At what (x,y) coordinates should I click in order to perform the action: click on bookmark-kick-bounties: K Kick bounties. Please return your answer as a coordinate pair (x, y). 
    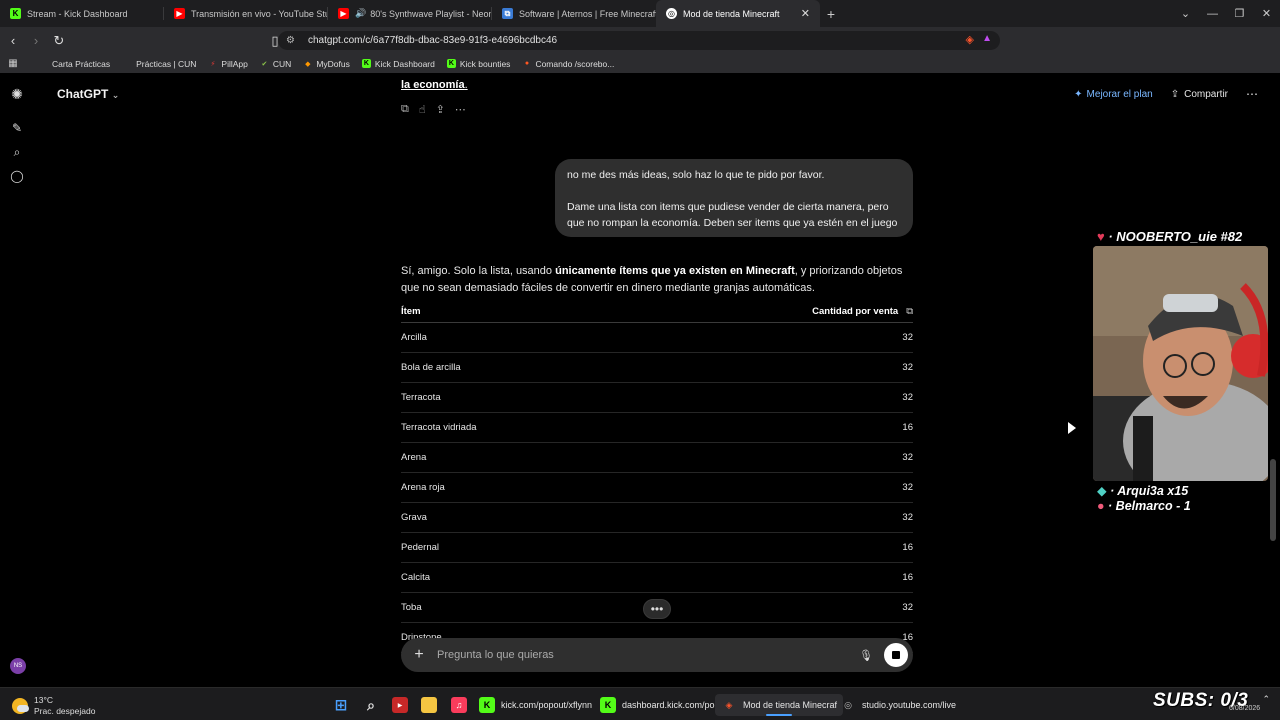
    Looking at the image, I should click on (478, 64).